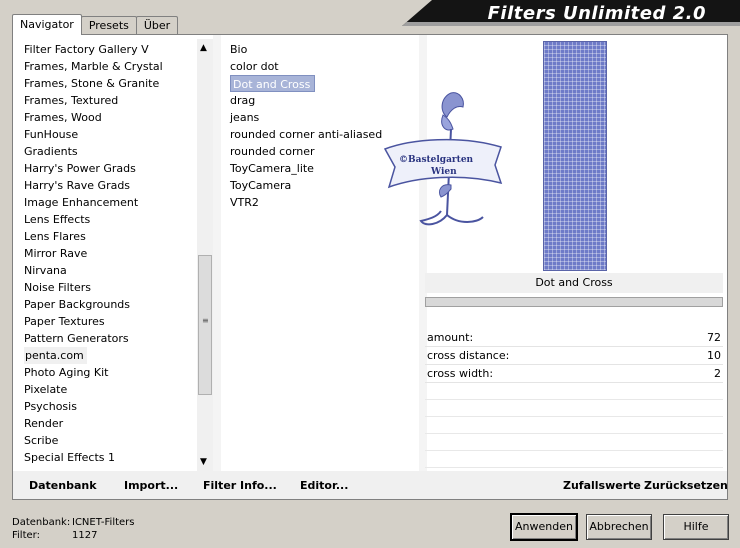  Describe the element at coordinates (113, 423) in the screenshot. I see `category-item: Render` at that location.